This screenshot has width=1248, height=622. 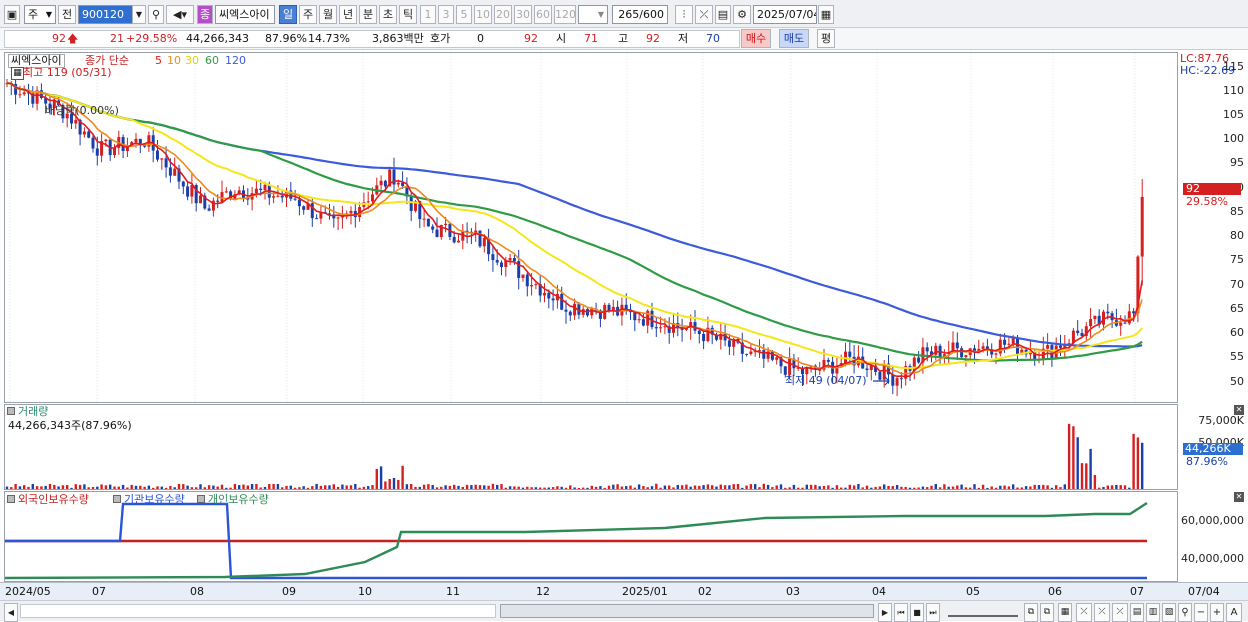 What do you see at coordinates (794, 38) in the screenshot?
I see `sell-button: 매도` at bounding box center [794, 38].